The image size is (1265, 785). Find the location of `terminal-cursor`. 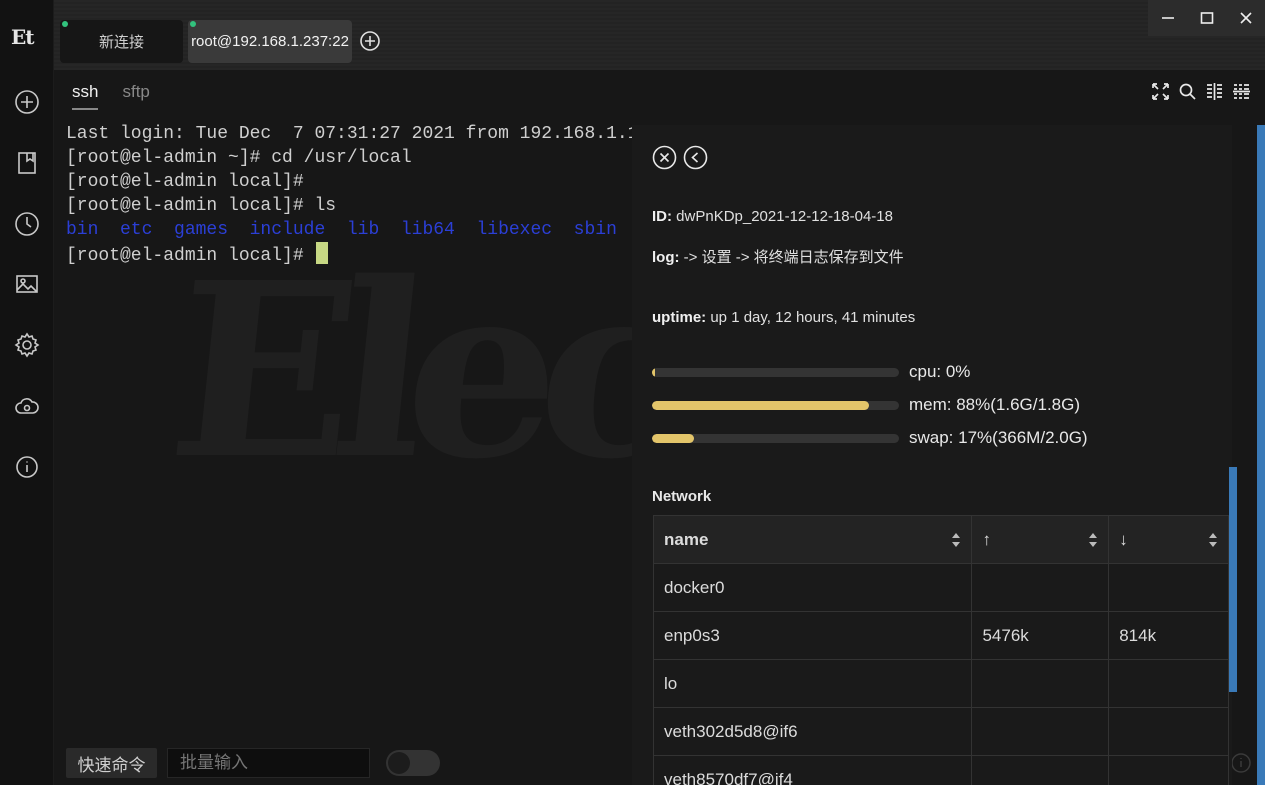

terminal-cursor is located at coordinates (322, 253).